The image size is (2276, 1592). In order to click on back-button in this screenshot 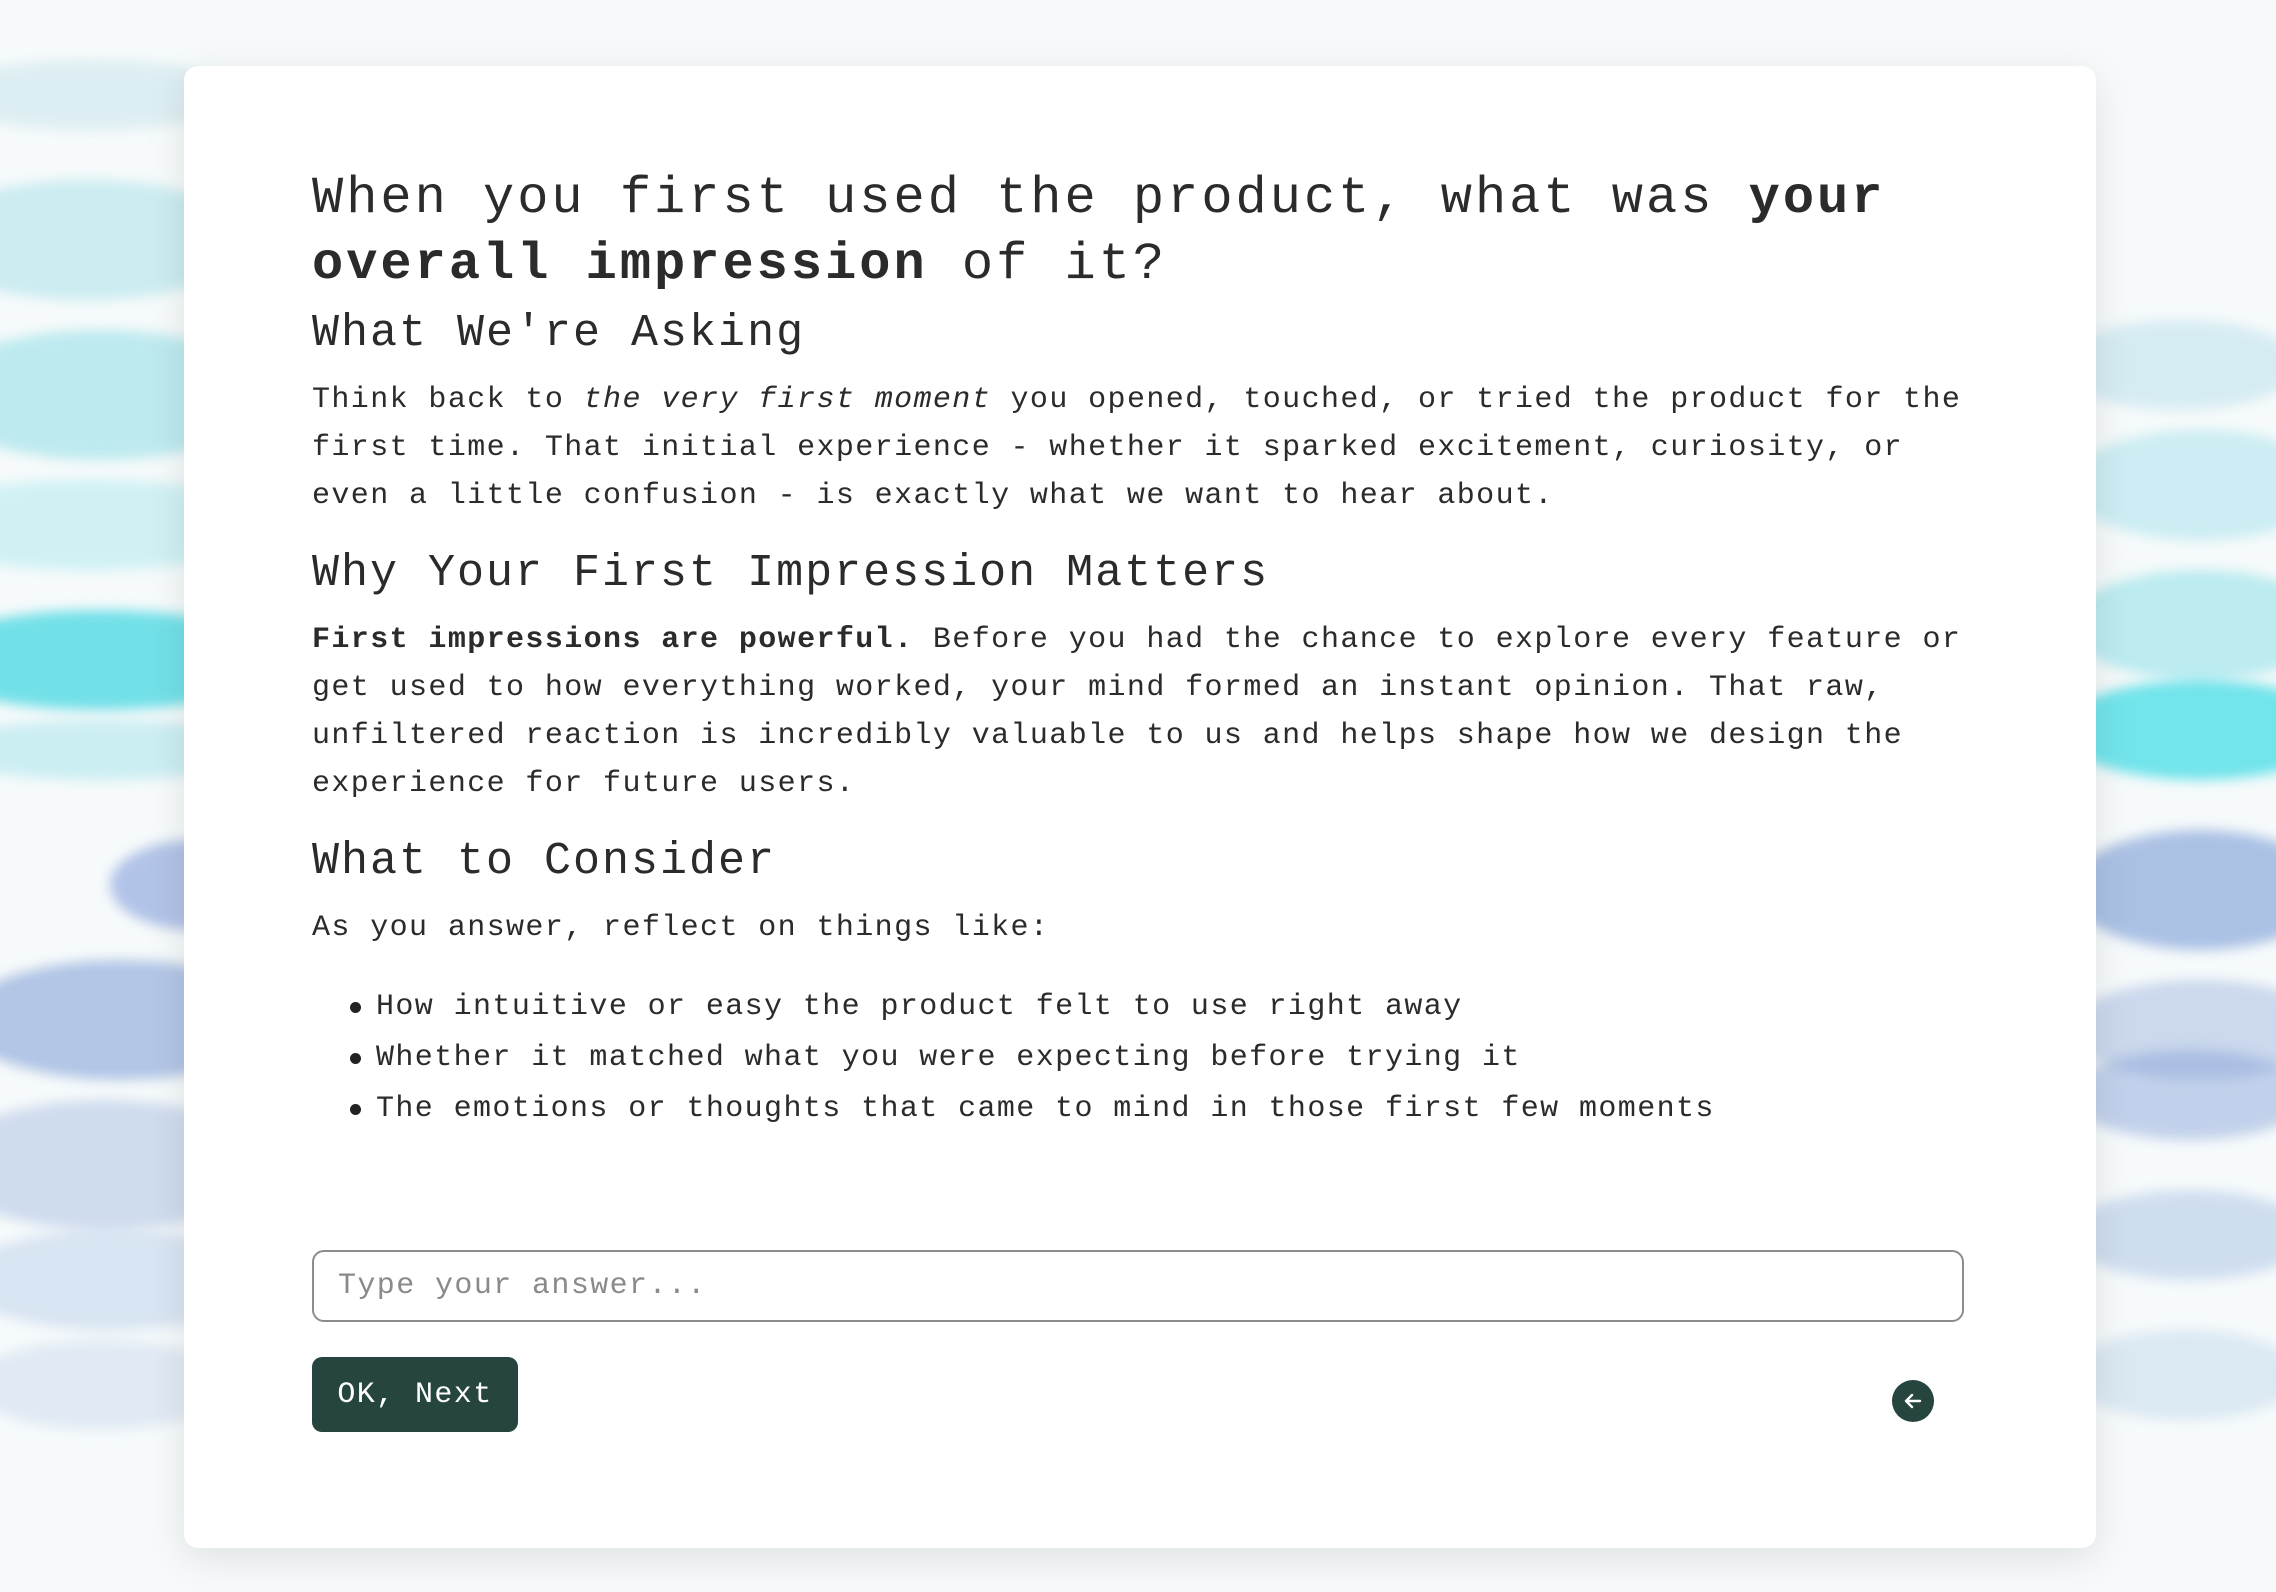, I will do `click(1913, 1401)`.